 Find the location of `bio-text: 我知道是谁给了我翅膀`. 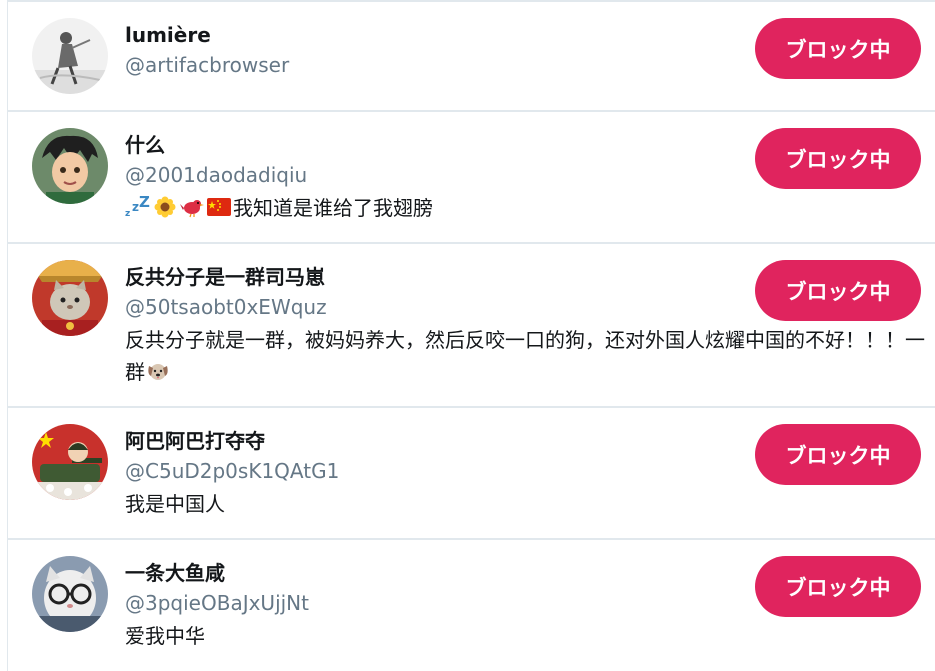

bio-text: 我知道是谁给了我翅膀 is located at coordinates (333, 208).